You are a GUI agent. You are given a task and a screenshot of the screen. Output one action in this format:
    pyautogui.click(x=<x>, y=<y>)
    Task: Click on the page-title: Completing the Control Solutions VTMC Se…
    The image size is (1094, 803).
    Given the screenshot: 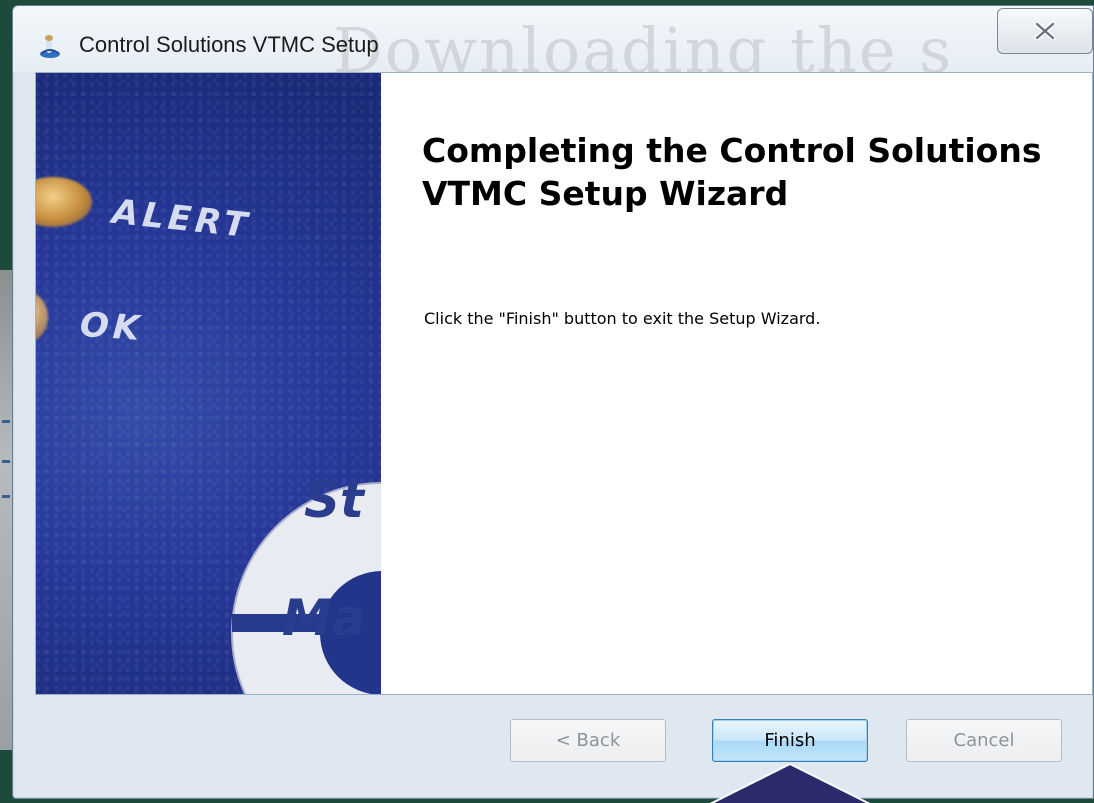 What is the action you would take?
    pyautogui.click(x=732, y=172)
    